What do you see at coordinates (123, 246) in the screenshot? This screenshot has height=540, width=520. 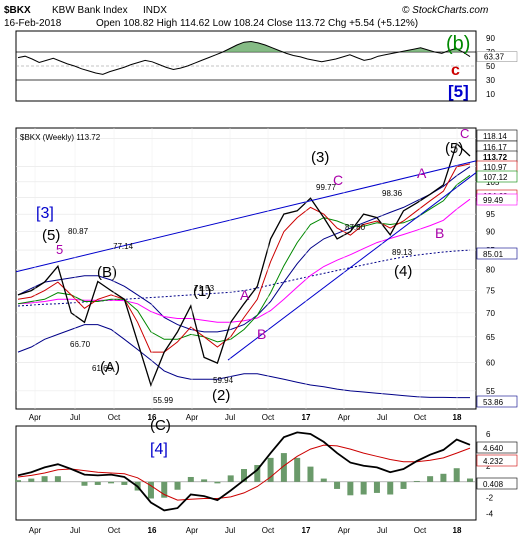 I see `point-value-label: 77.14` at bounding box center [123, 246].